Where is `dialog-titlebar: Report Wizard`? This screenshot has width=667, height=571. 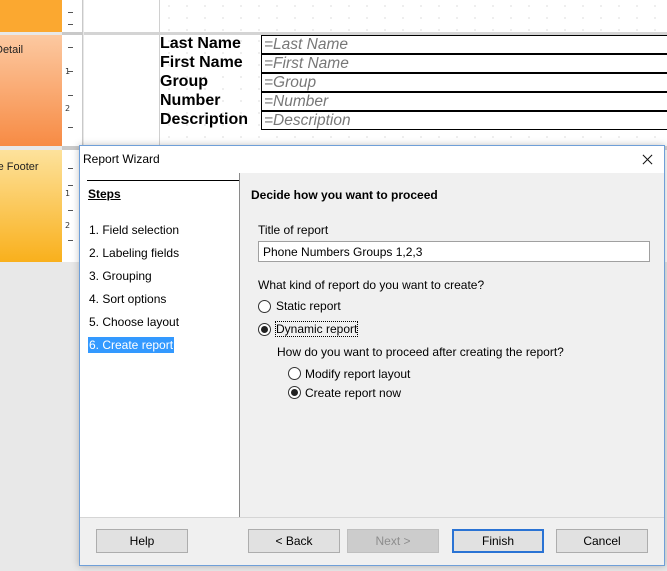 dialog-titlebar: Report Wizard is located at coordinates (372, 159).